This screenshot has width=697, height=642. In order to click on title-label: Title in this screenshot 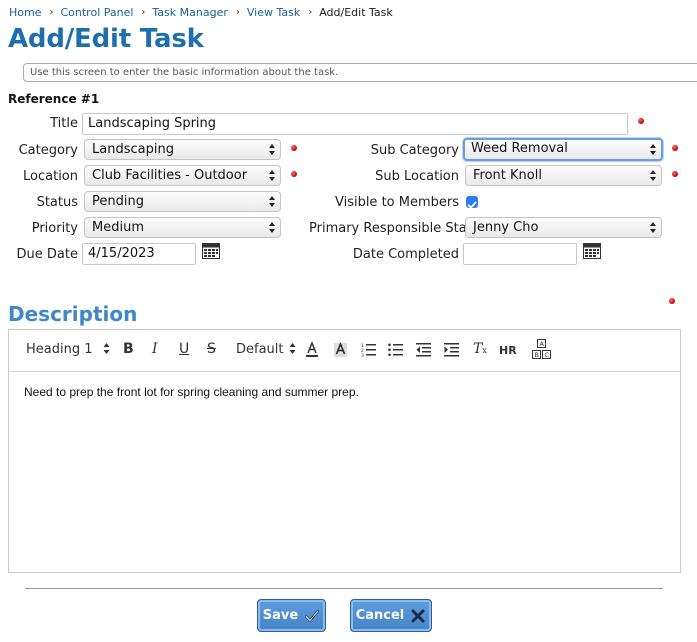, I will do `click(64, 123)`.